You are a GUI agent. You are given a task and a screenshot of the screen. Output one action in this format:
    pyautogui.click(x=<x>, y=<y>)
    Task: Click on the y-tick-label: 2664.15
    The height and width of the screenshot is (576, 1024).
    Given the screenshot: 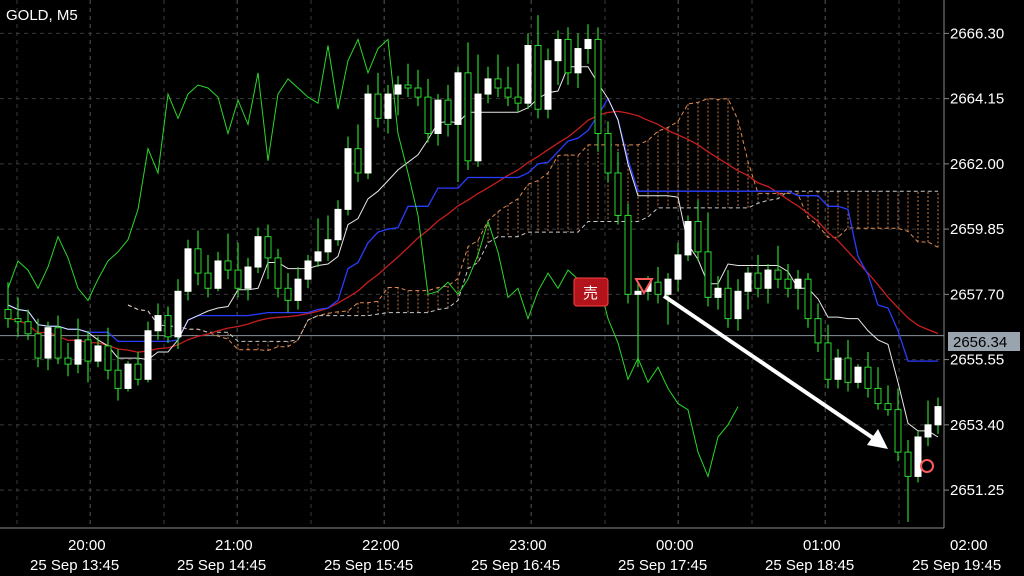 What is the action you would take?
    pyautogui.click(x=977, y=99)
    